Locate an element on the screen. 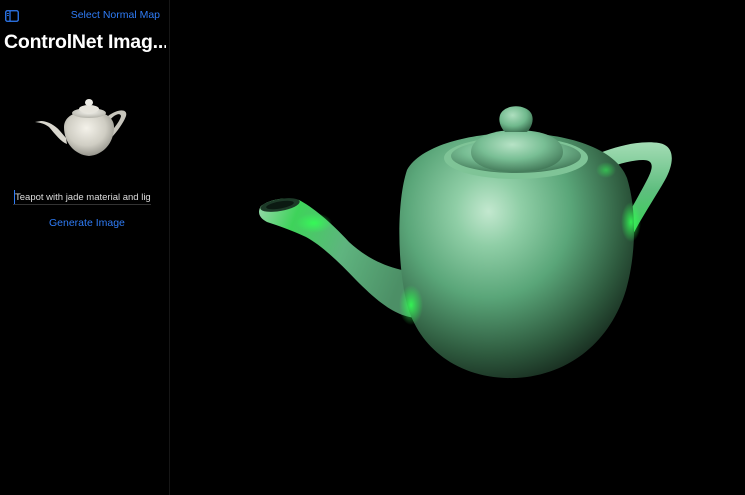 This screenshot has height=495, width=745. normal-map-thumbnail is located at coordinates (81, 127).